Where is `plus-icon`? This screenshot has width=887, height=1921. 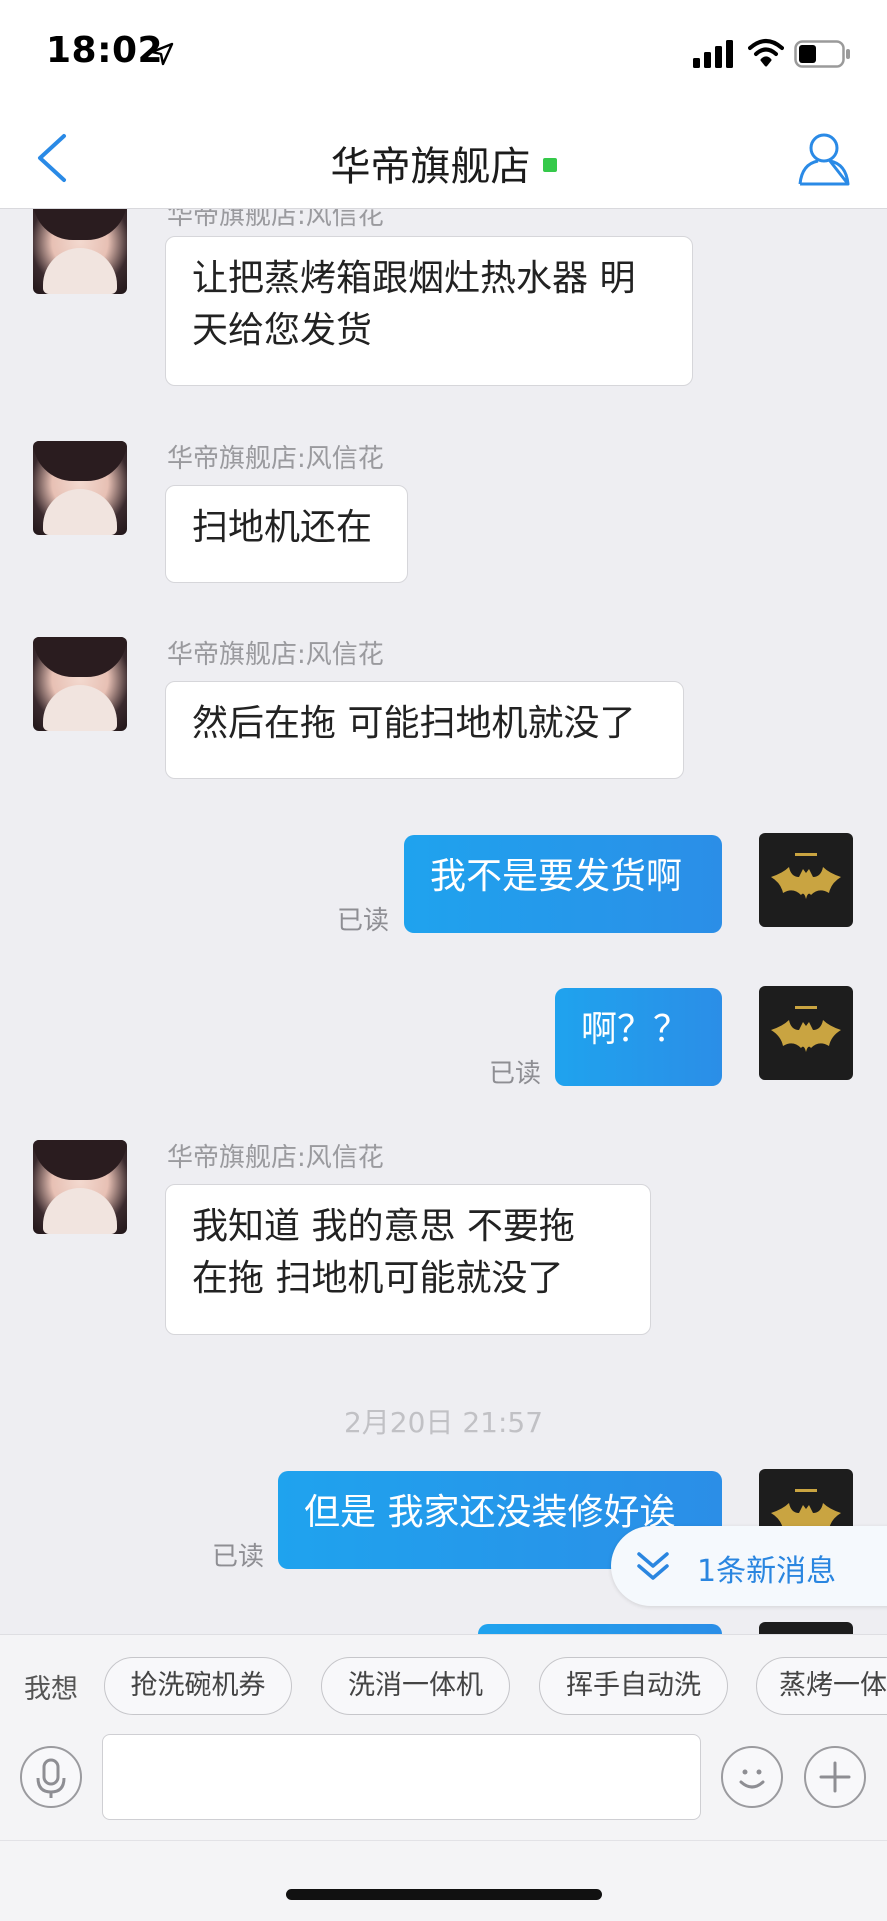
plus-icon is located at coordinates (835, 1777).